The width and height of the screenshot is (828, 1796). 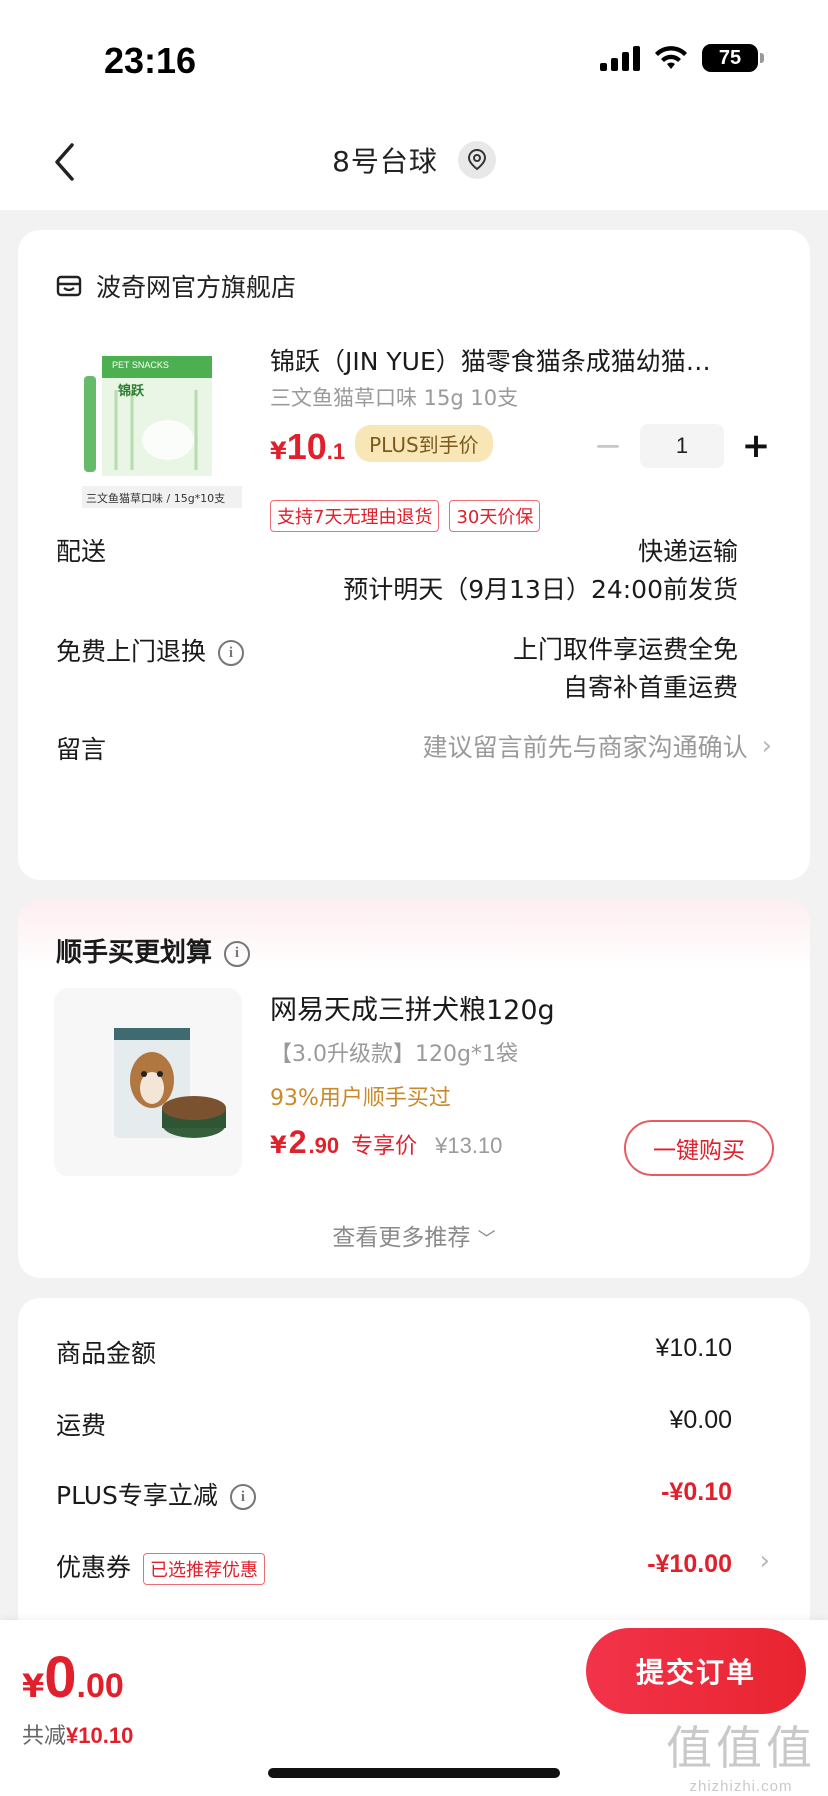 I want to click on location-pin-icon, so click(x=476, y=160).